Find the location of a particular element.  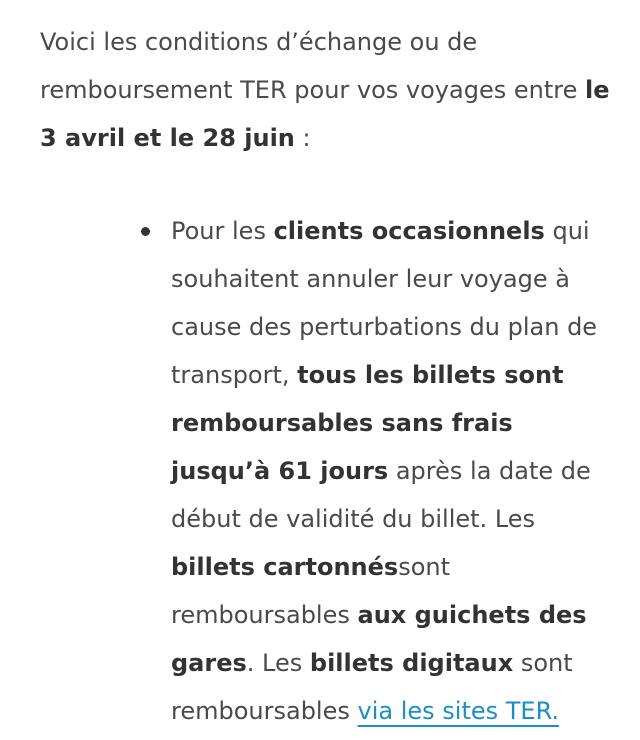

billets-digitaux: billets digitaux is located at coordinates (411, 663).